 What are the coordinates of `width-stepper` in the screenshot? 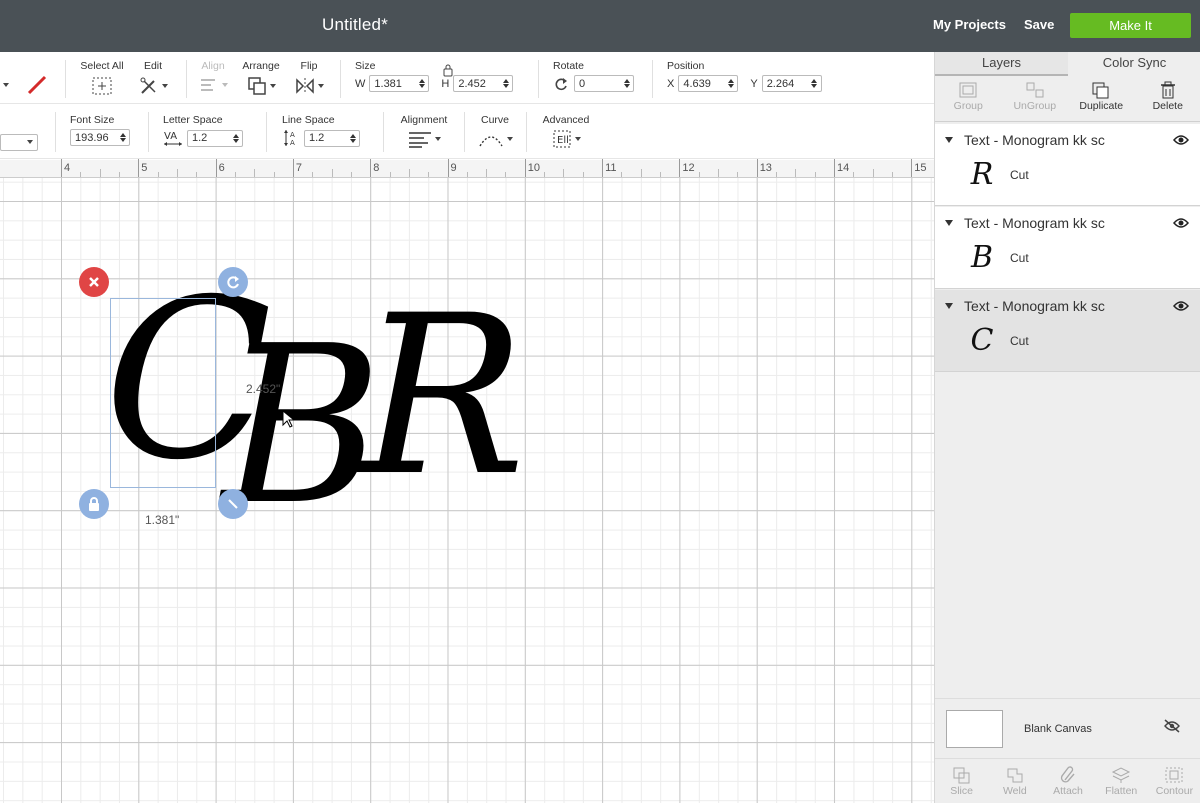 It's located at (421, 83).